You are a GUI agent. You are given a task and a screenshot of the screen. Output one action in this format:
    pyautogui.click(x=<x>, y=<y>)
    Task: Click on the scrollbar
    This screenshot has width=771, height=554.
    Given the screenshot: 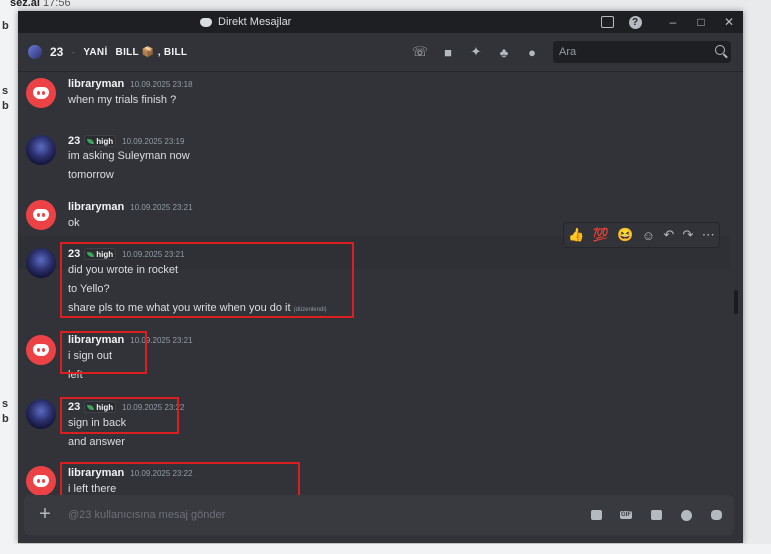 What is the action you would take?
    pyautogui.click(x=736, y=302)
    